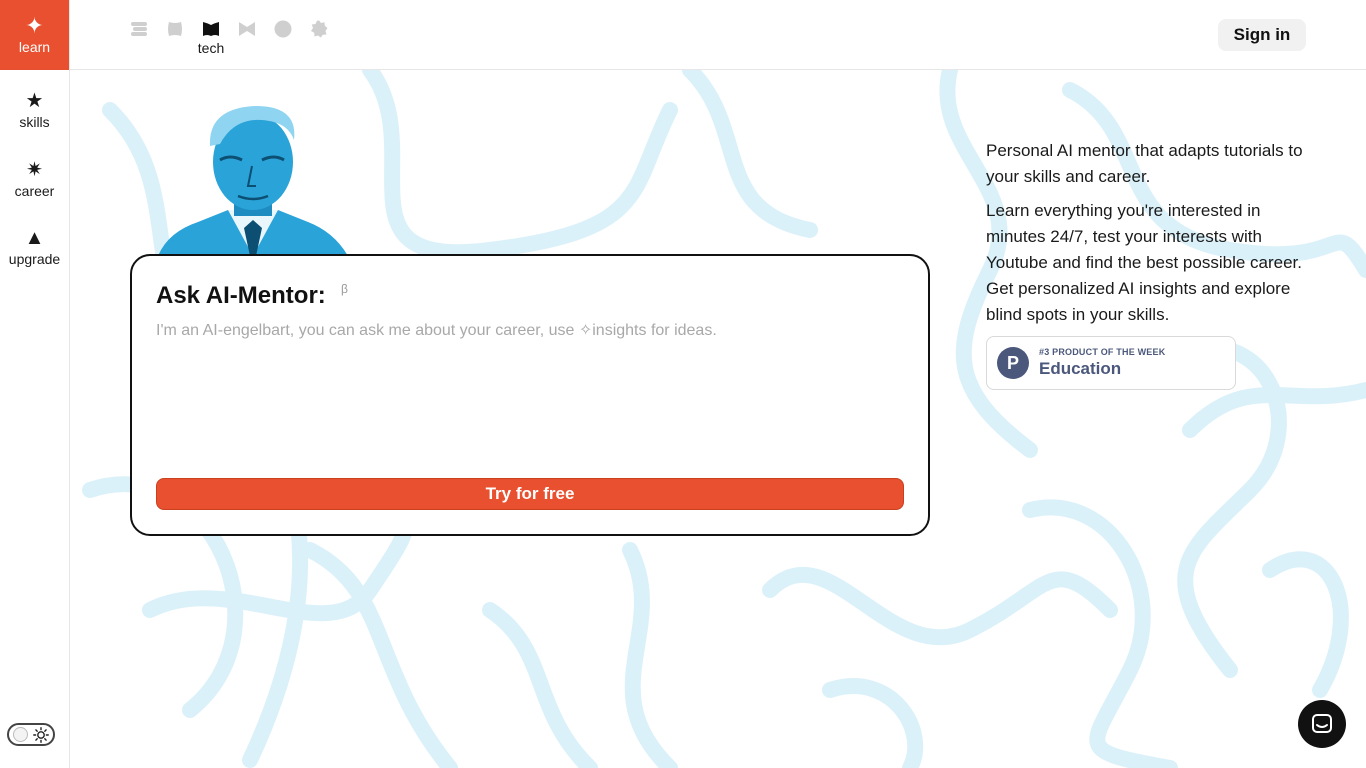  What do you see at coordinates (530, 390) in the screenshot?
I see `ask-input` at bounding box center [530, 390].